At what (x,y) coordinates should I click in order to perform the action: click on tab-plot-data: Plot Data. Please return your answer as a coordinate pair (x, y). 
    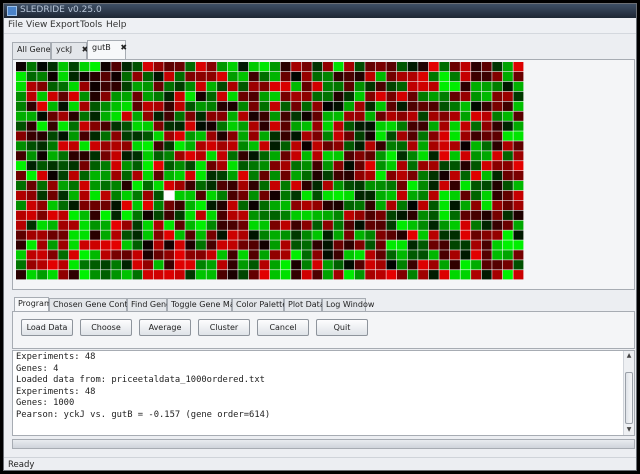
    Looking at the image, I should click on (304, 305).